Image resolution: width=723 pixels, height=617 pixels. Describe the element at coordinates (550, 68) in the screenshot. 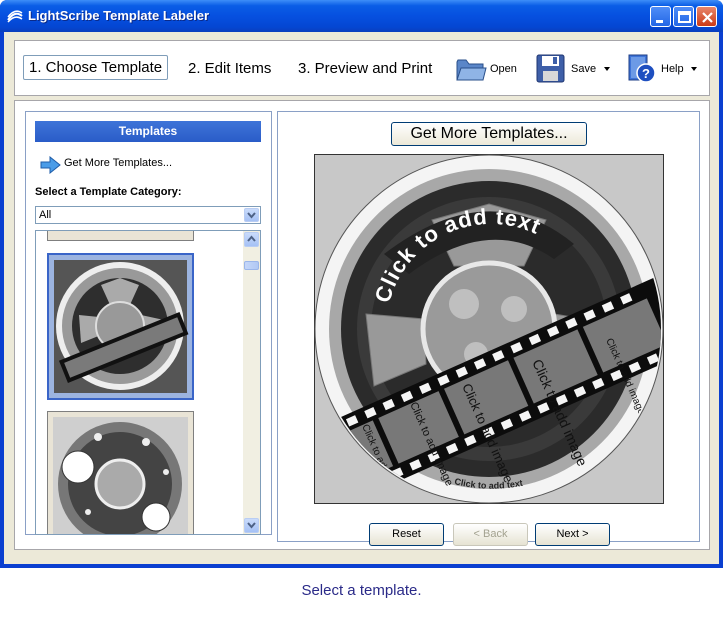

I see `save-disk-icon` at that location.